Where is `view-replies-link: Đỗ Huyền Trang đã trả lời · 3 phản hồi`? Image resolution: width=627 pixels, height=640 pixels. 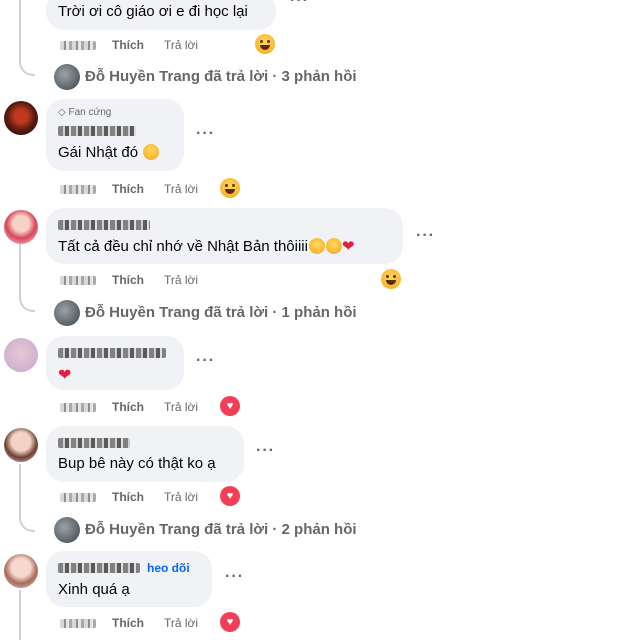 view-replies-link: Đỗ Huyền Trang đã trả lời · 3 phản hồi is located at coordinates (221, 76).